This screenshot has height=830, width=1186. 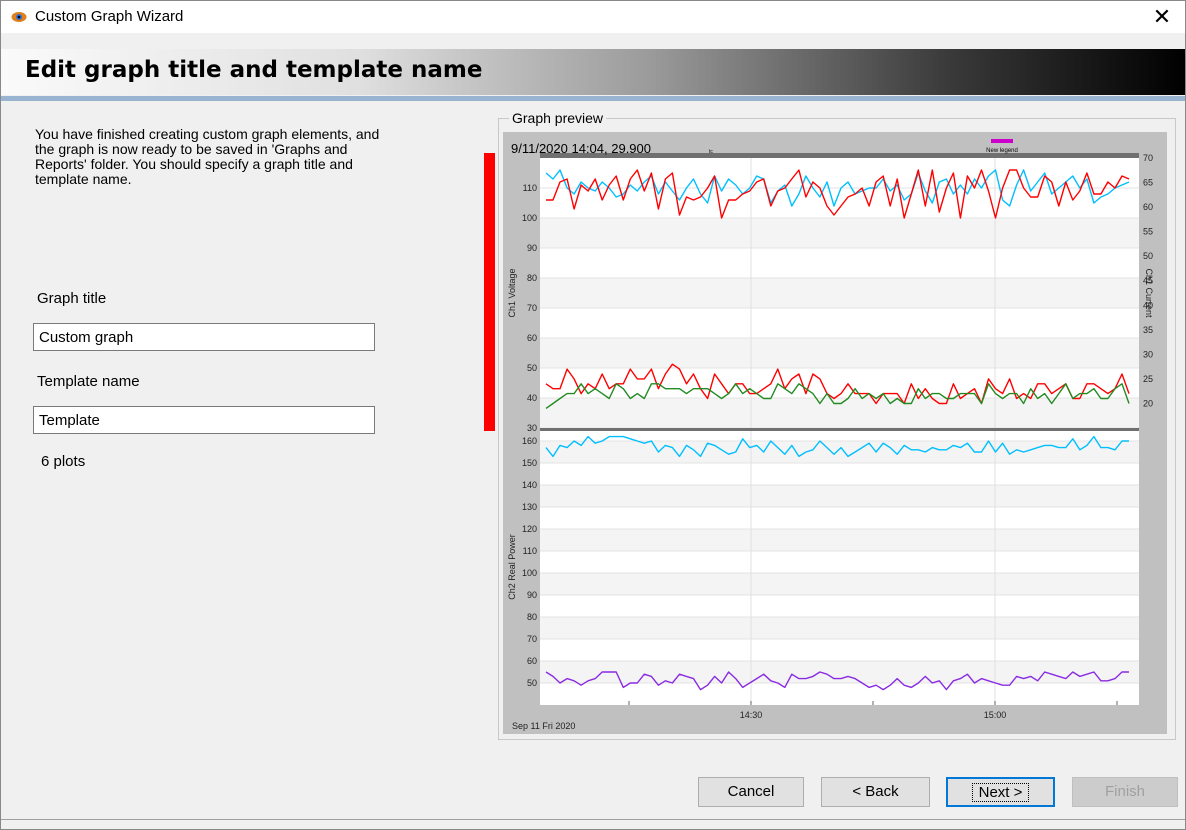 What do you see at coordinates (1148, 207) in the screenshot?
I see `y2-tick-label: 60` at bounding box center [1148, 207].